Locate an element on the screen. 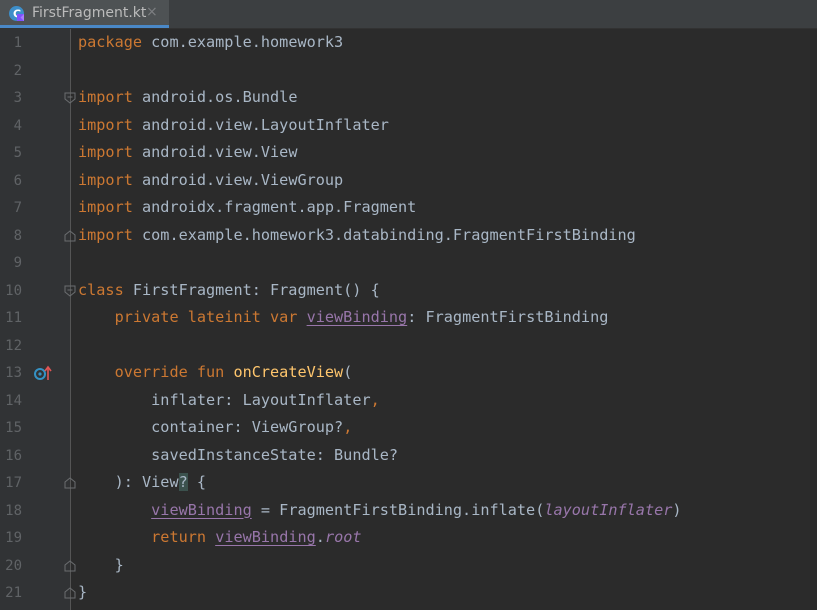 The image size is (817, 610). code-text: savedInstanceState: Bundle? is located at coordinates (238, 455).